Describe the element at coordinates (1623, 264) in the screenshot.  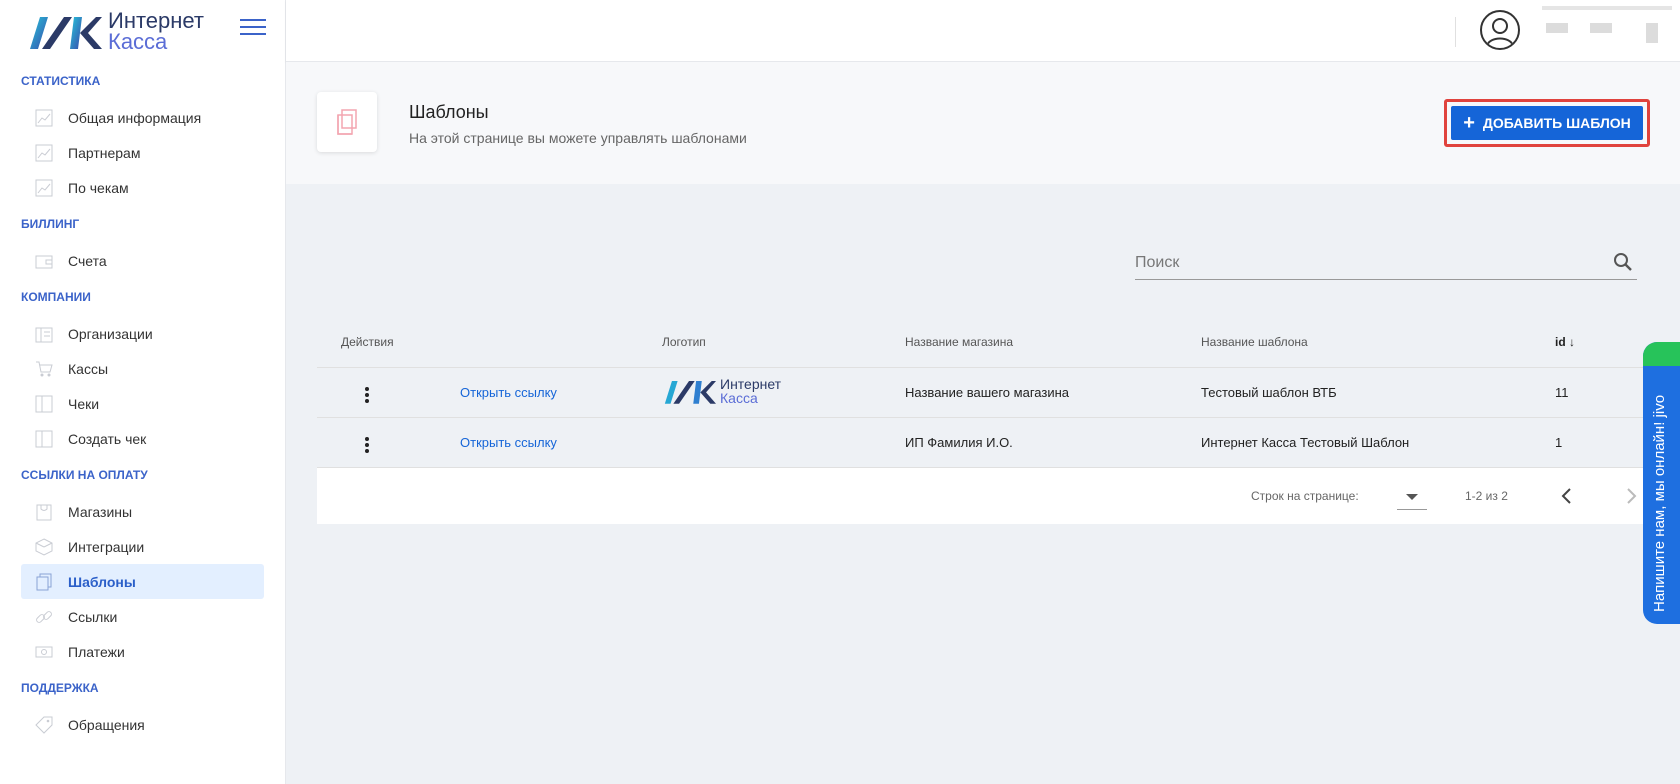
I see `search-icon` at that location.